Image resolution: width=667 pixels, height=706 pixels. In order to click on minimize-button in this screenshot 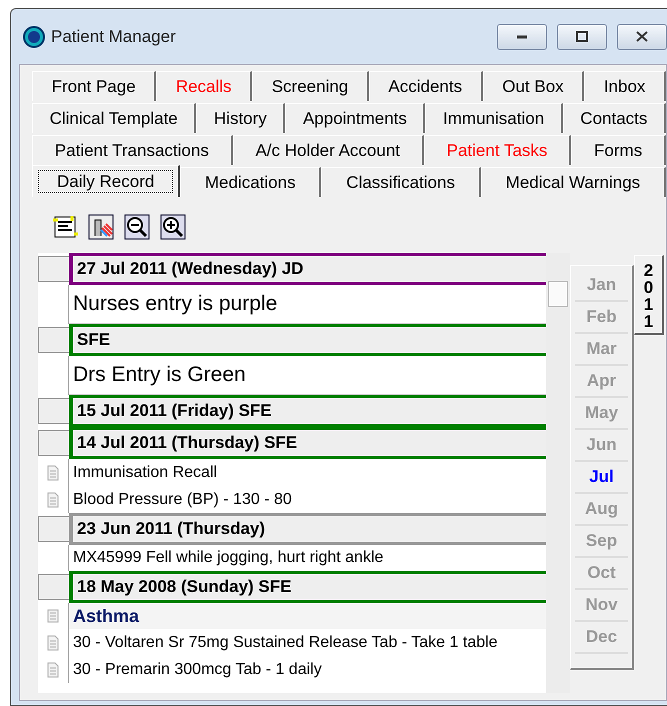, I will do `click(522, 37)`.